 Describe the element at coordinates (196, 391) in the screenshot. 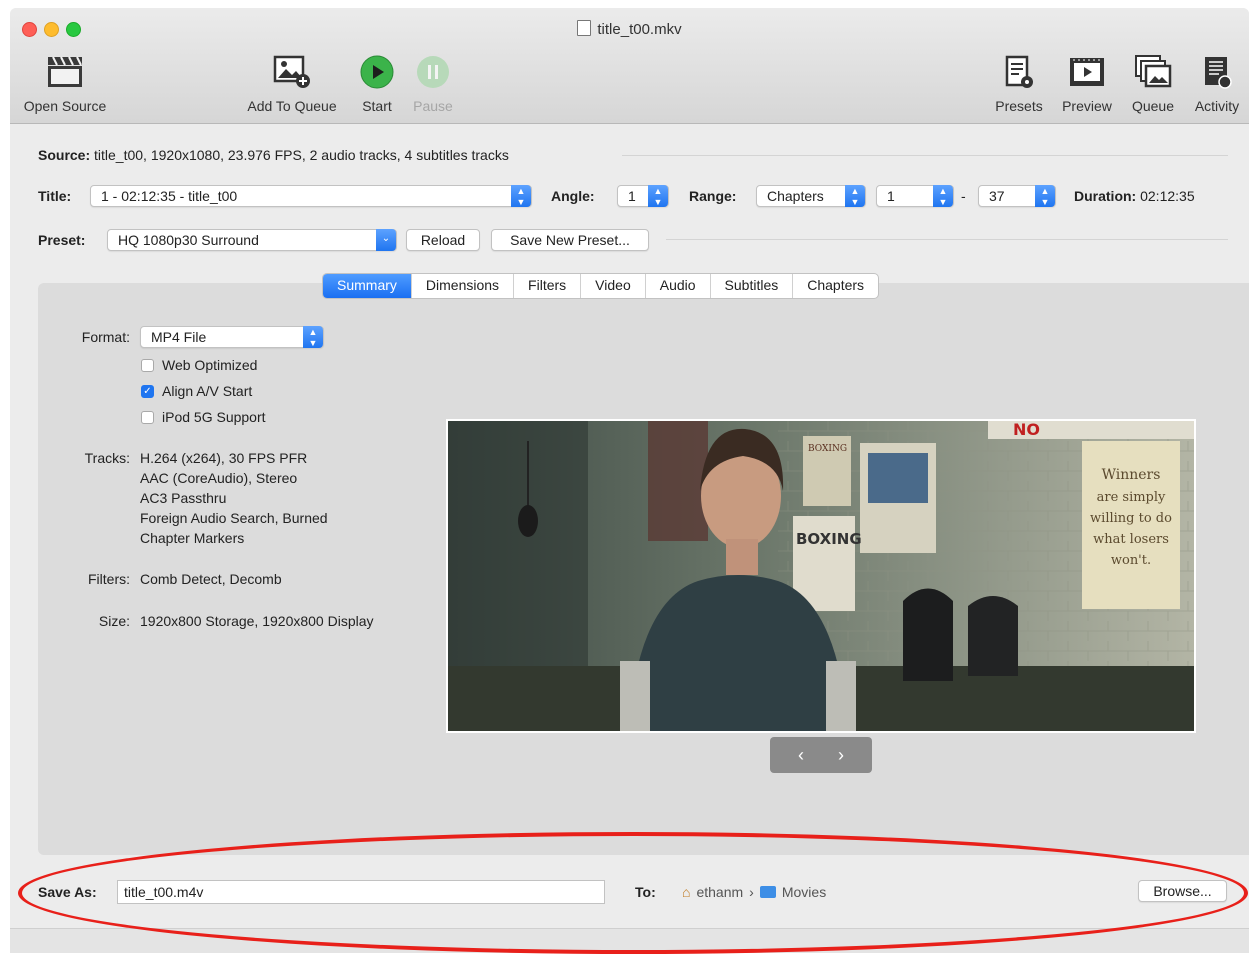

I see `align-av-start-checkbox: ✓ Align A/V Start` at that location.